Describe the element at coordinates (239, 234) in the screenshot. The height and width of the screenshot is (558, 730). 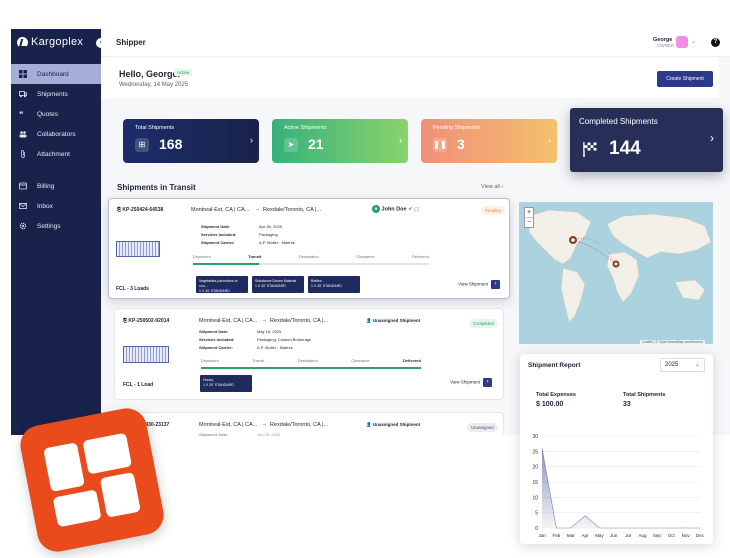
I see `shipment-services: Services Included: Packaging` at that location.